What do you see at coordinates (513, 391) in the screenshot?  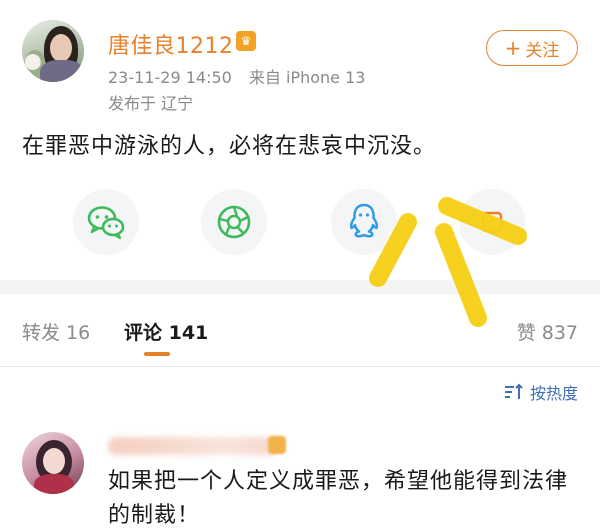 I see `sort-icon` at bounding box center [513, 391].